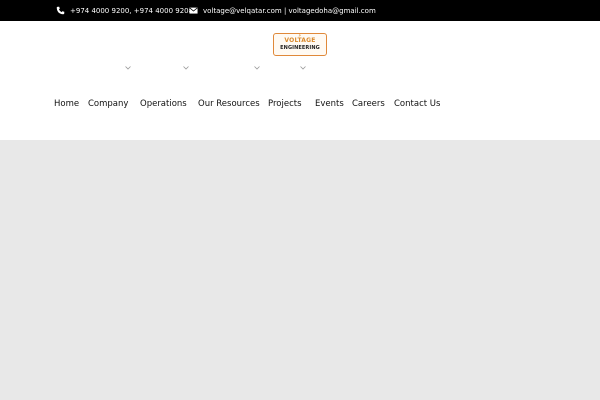 The width and height of the screenshot is (600, 400). What do you see at coordinates (108, 104) in the screenshot?
I see `nav-item-company: Company` at bounding box center [108, 104].